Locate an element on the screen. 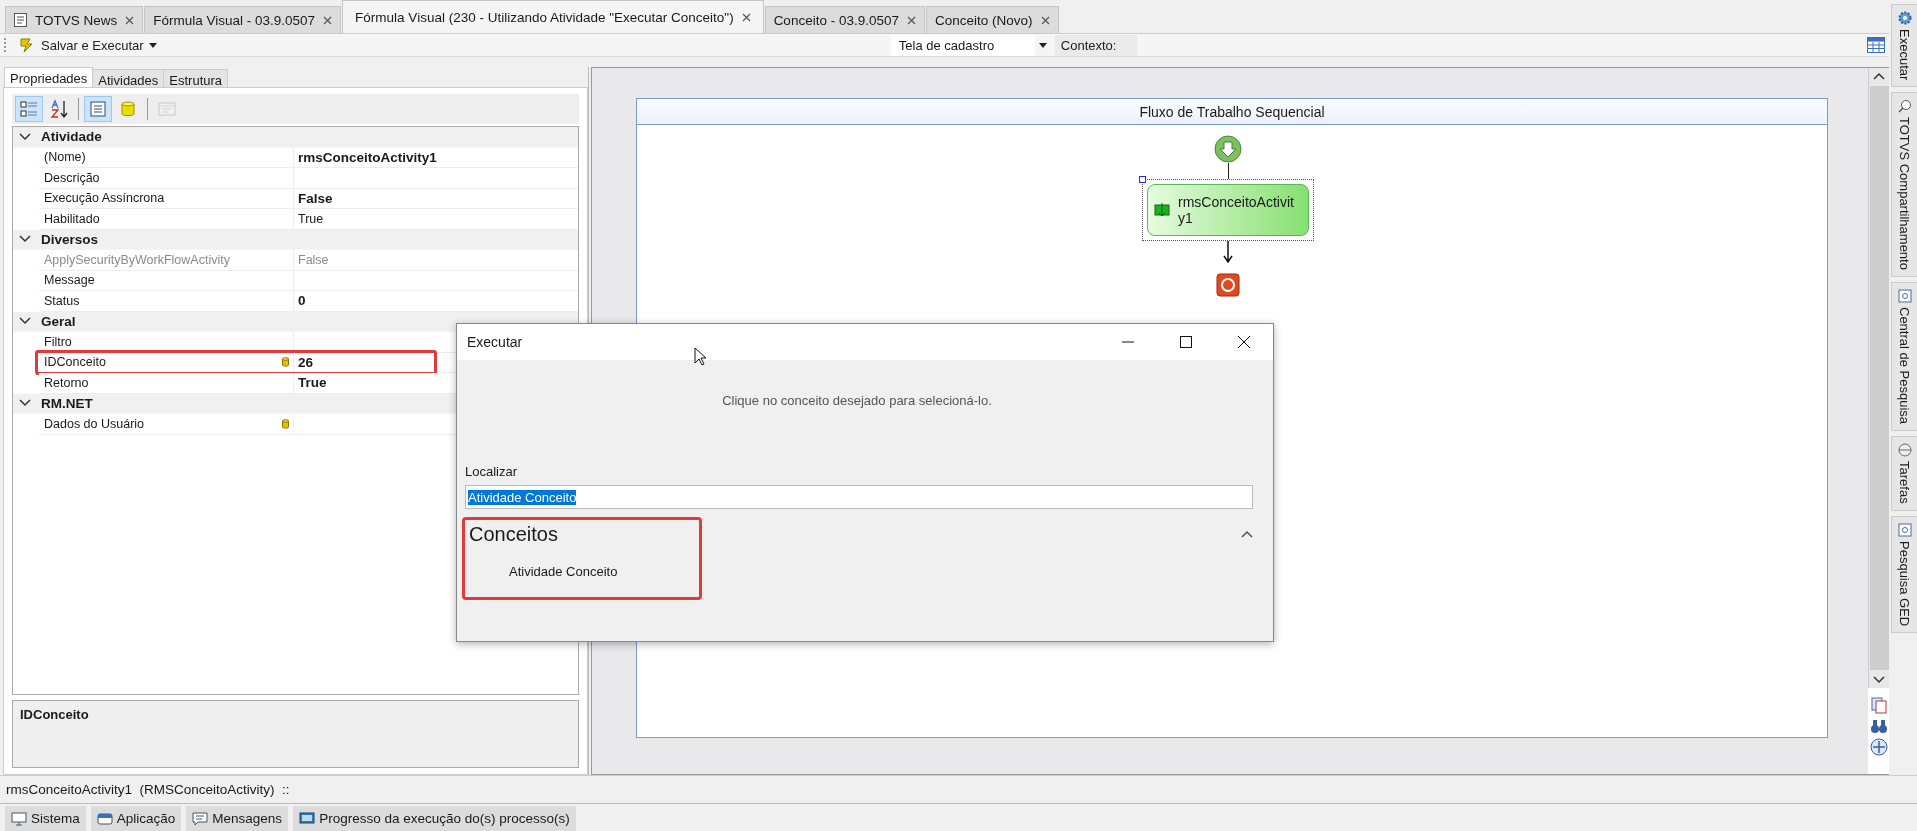 The width and height of the screenshot is (1917, 831). document-tab: Fórmula Visual (230 - Utilizando Atividade "Executar Conceito") is located at coordinates (553, 16).